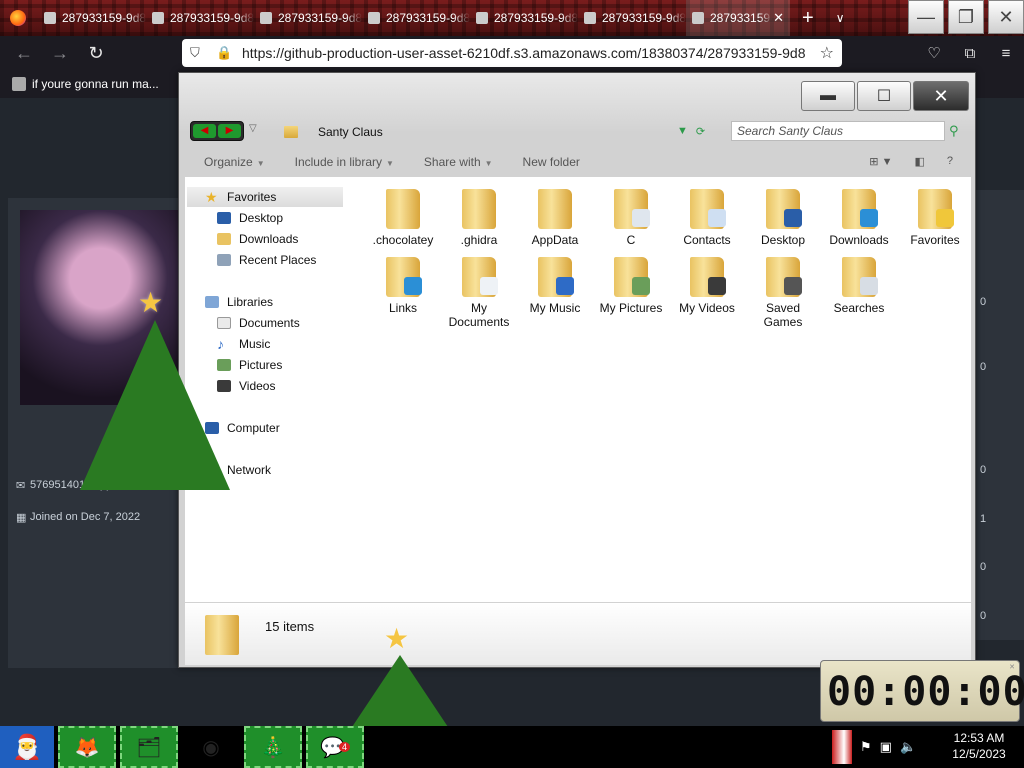 This screenshot has width=1024, height=768. Describe the element at coordinates (479, 218) in the screenshot. I see `folder-item: .ghidra` at that location.